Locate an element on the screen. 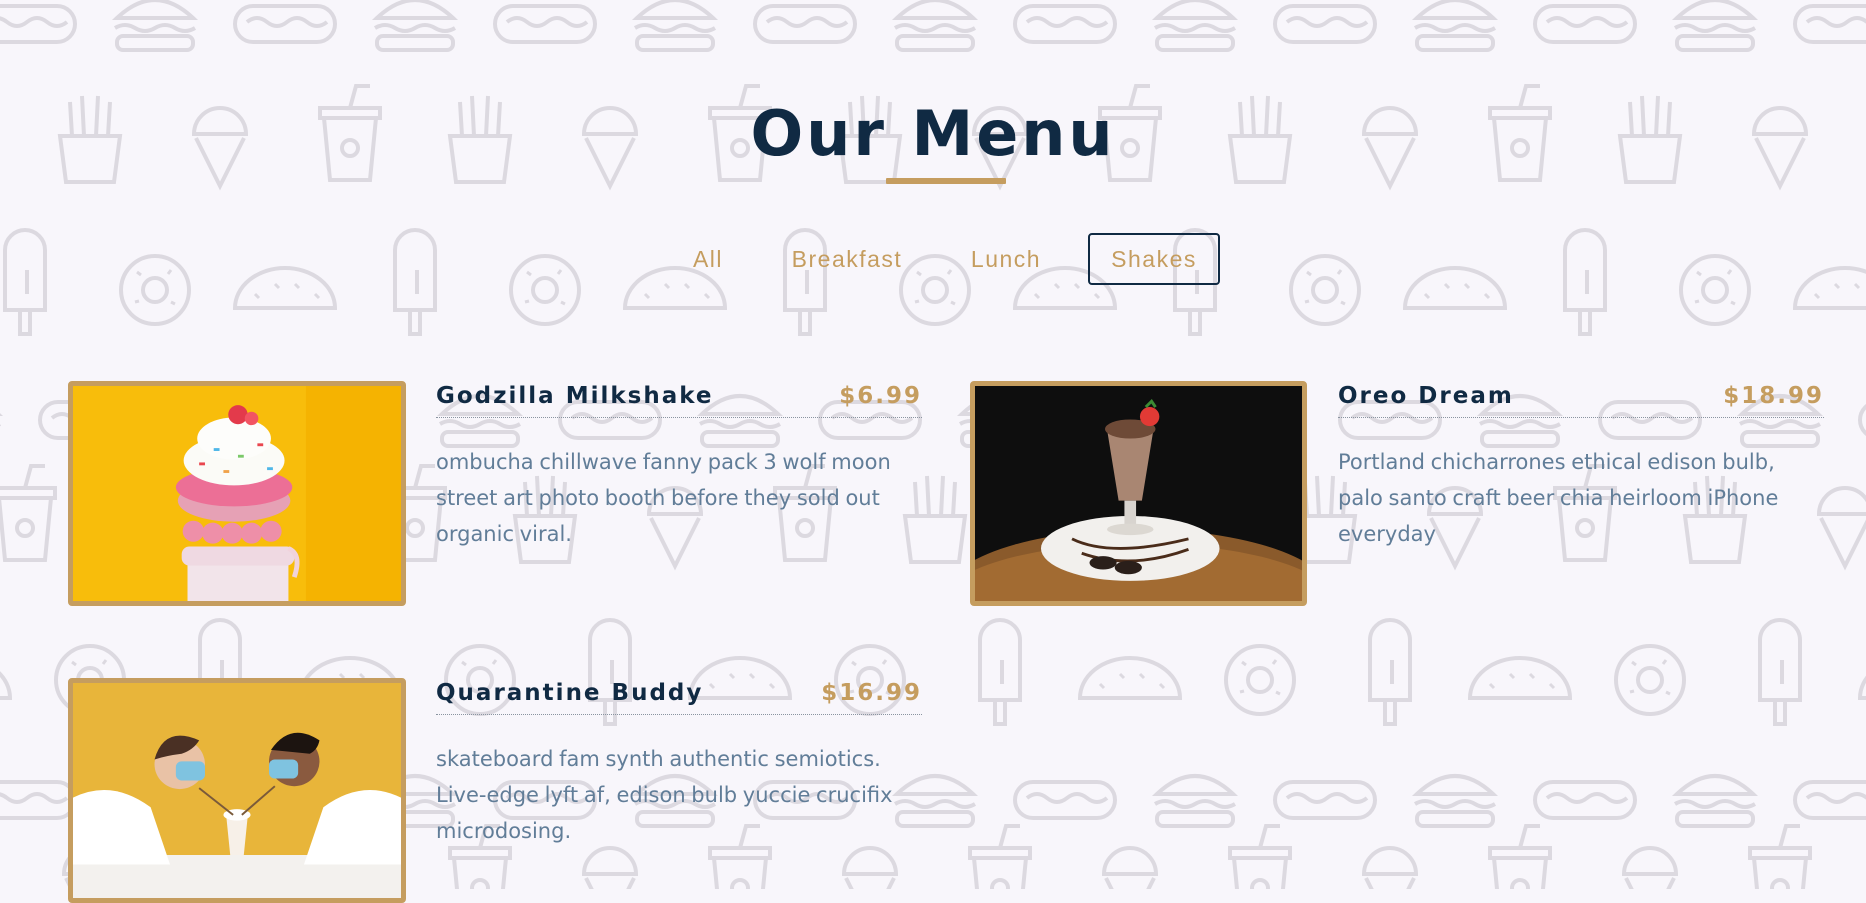  item-header: Godzilla Milkshake $6.99 is located at coordinates (679, 399).